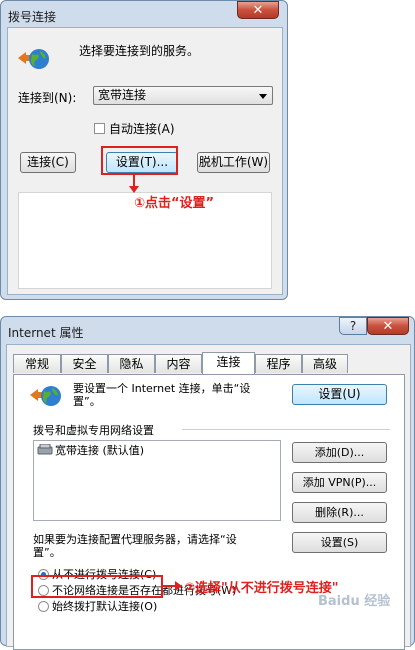  What do you see at coordinates (258, 10) in the screenshot?
I see `dialup-close-button: ✕` at bounding box center [258, 10].